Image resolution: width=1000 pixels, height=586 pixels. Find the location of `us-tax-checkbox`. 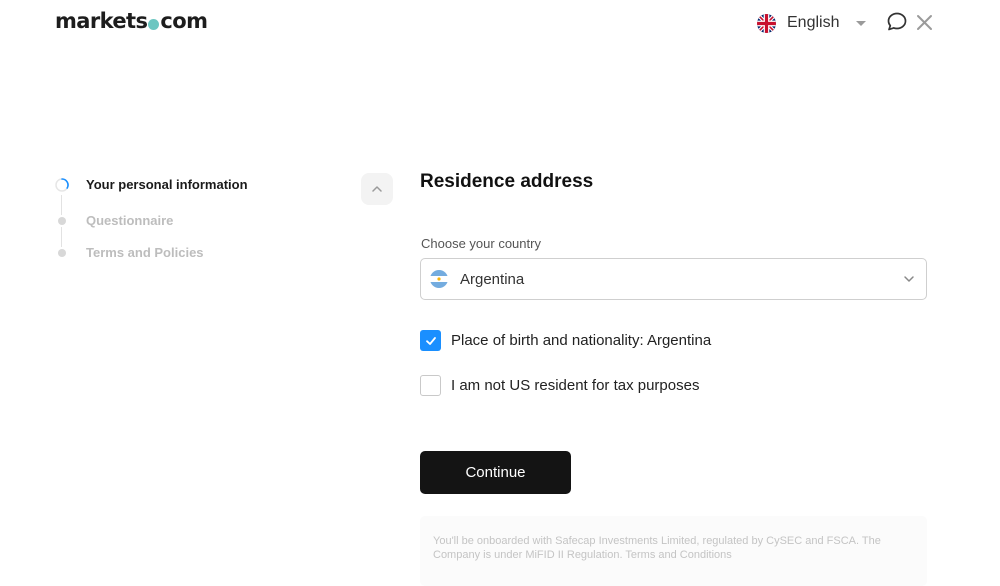

us-tax-checkbox is located at coordinates (430, 385).